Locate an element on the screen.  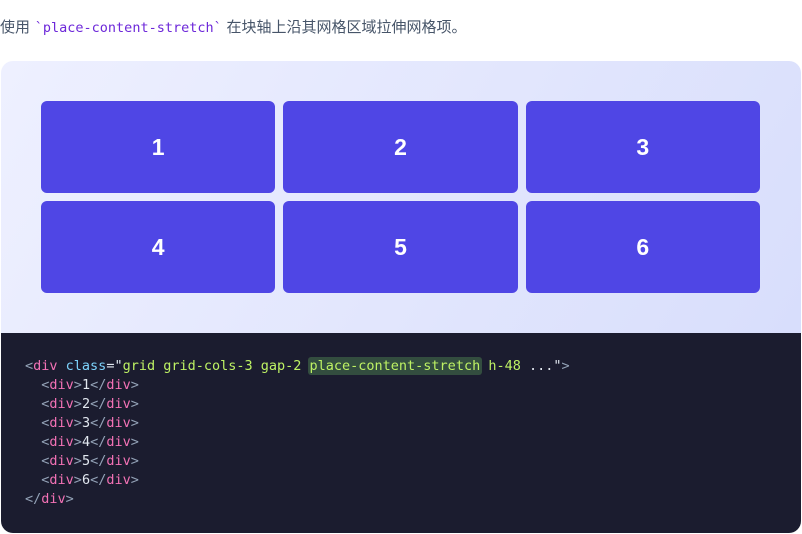
code-line-child-1: <div>1</div> is located at coordinates (90, 385).